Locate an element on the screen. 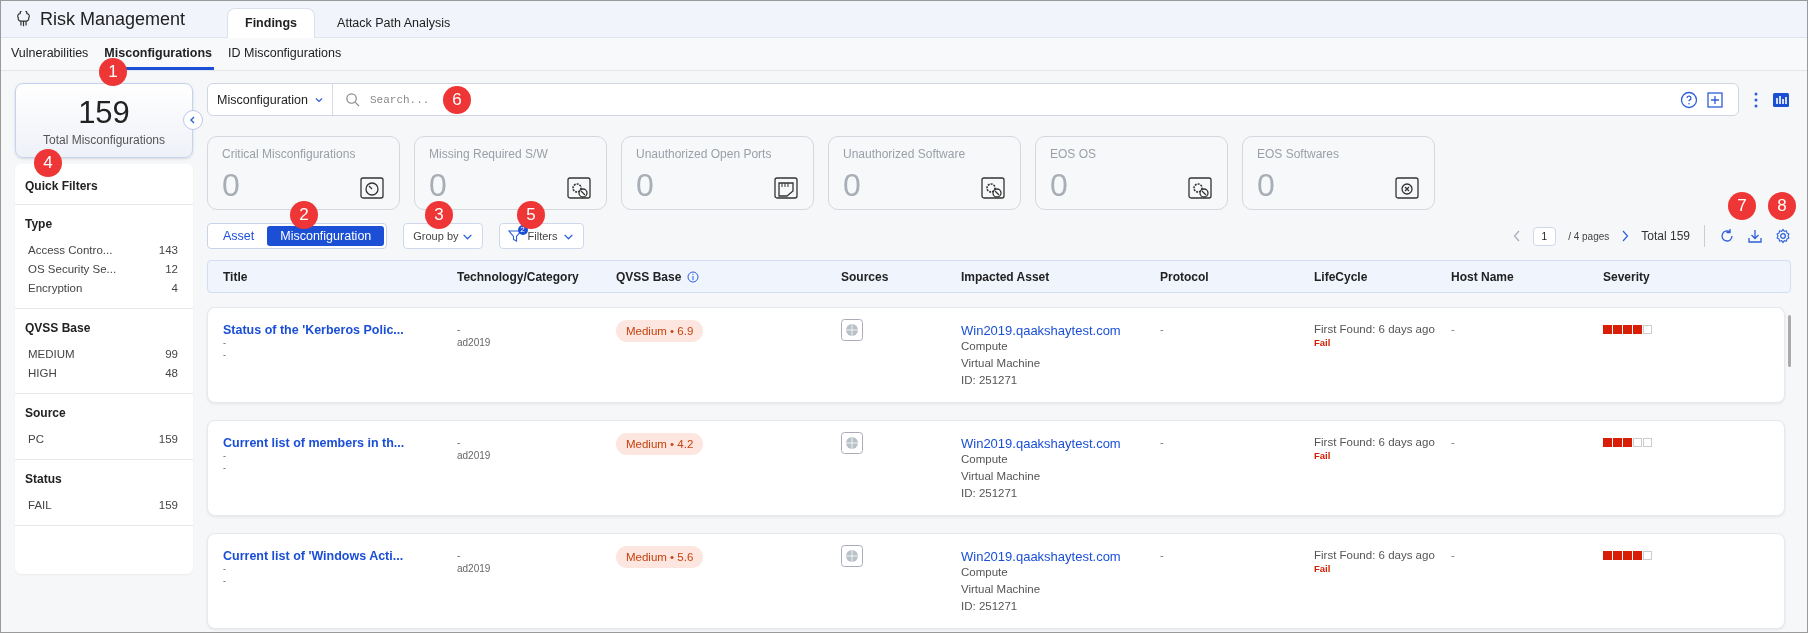 The width and height of the screenshot is (1808, 633). funnel-icon is located at coordinates (514, 236).